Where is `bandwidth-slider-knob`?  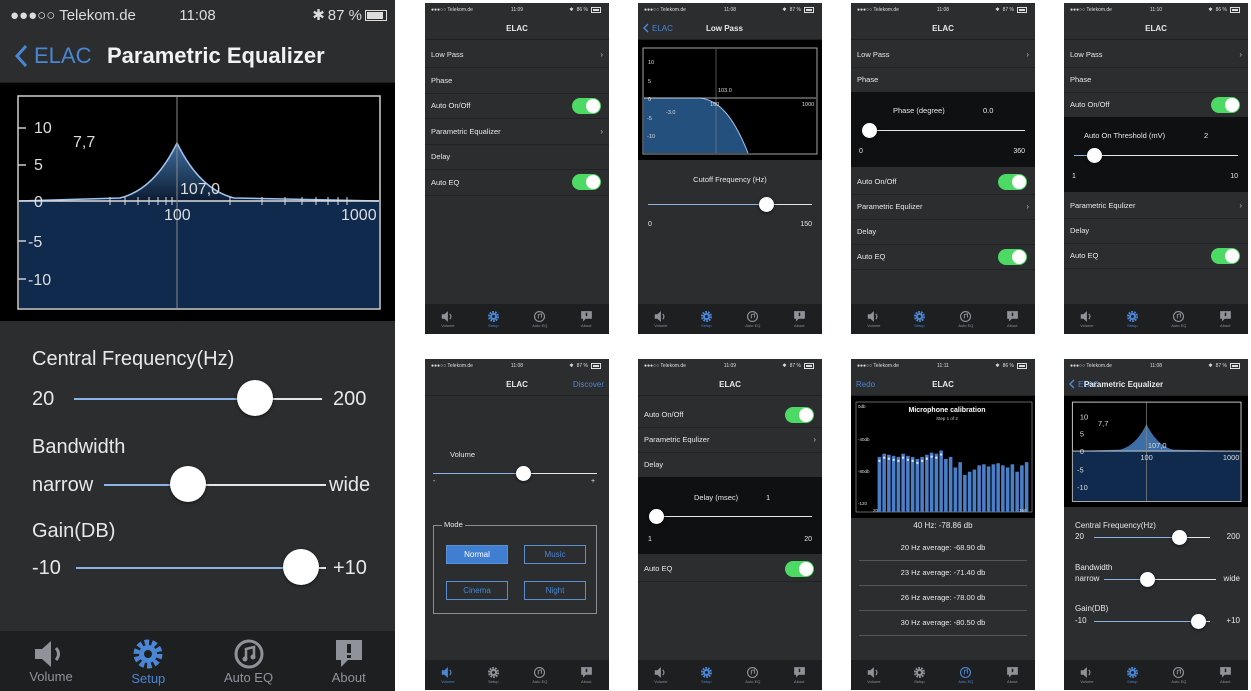 bandwidth-slider-knob is located at coordinates (188, 484).